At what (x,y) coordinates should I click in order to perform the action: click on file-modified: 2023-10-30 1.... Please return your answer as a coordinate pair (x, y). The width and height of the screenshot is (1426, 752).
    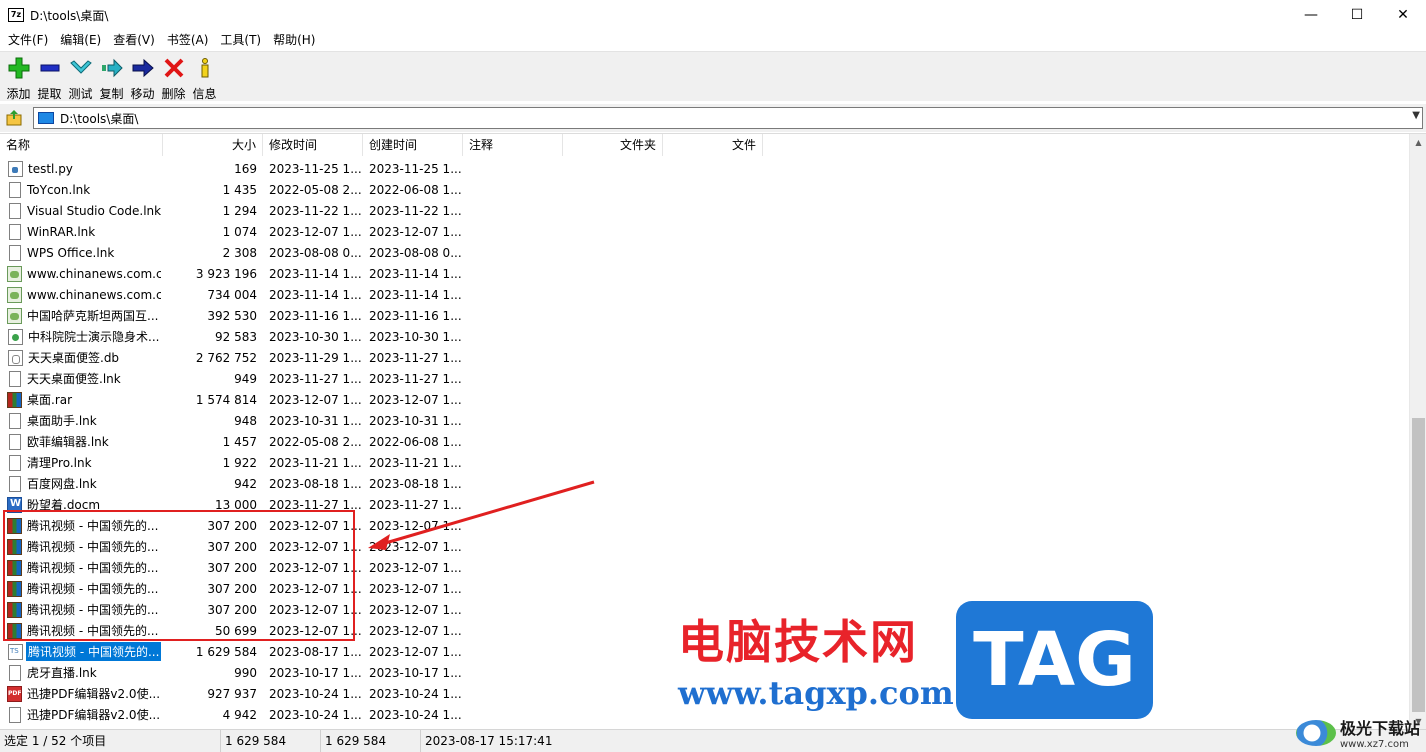
    Looking at the image, I should click on (315, 336).